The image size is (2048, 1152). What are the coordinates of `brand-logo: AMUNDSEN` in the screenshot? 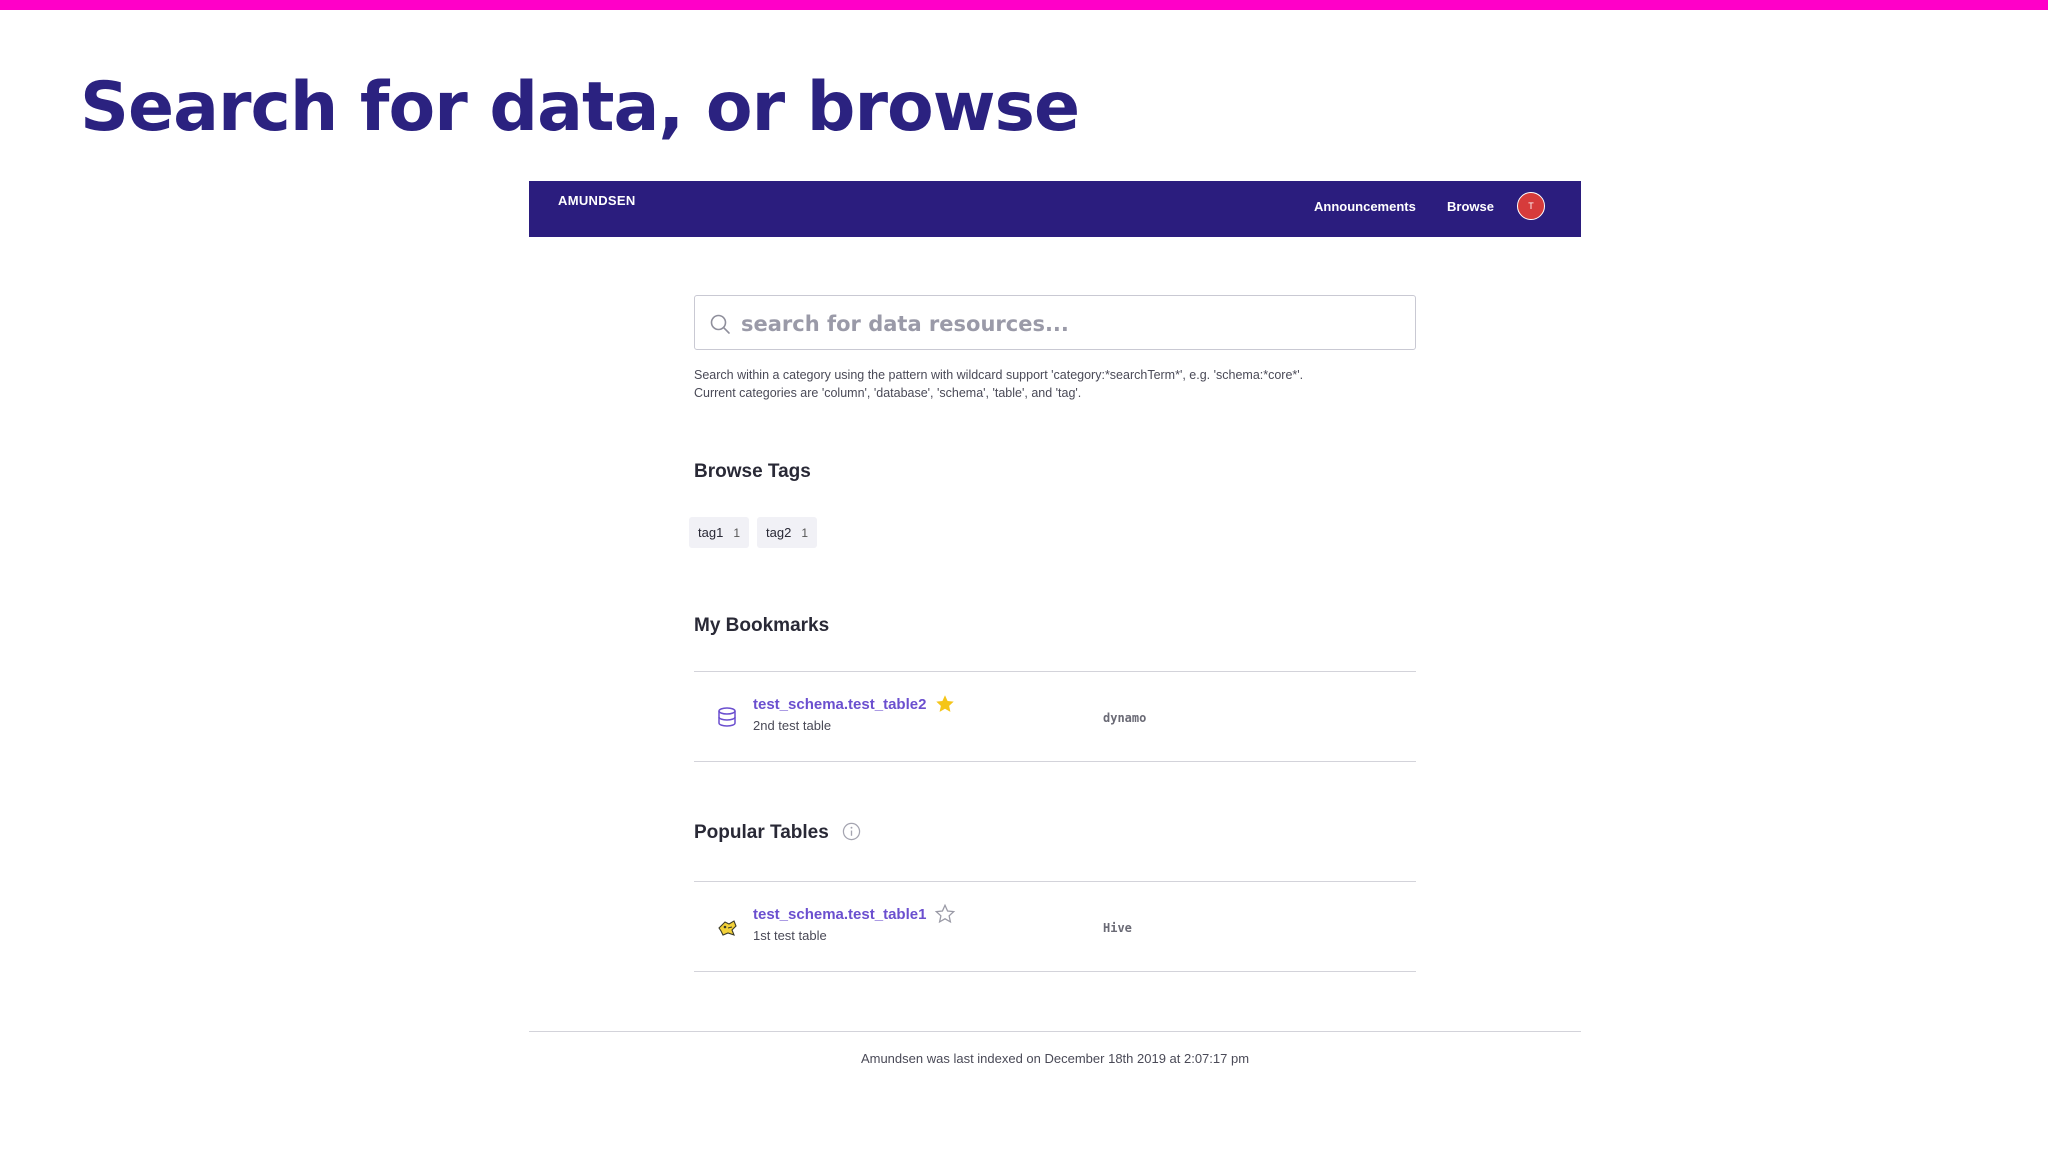 It's located at (597, 200).